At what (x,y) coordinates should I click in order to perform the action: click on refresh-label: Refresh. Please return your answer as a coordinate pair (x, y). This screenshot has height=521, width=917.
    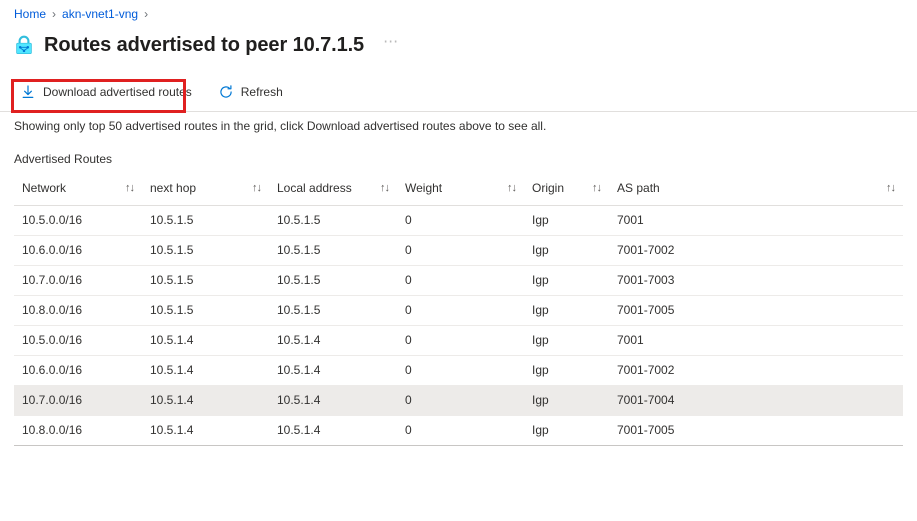
    Looking at the image, I should click on (261, 92).